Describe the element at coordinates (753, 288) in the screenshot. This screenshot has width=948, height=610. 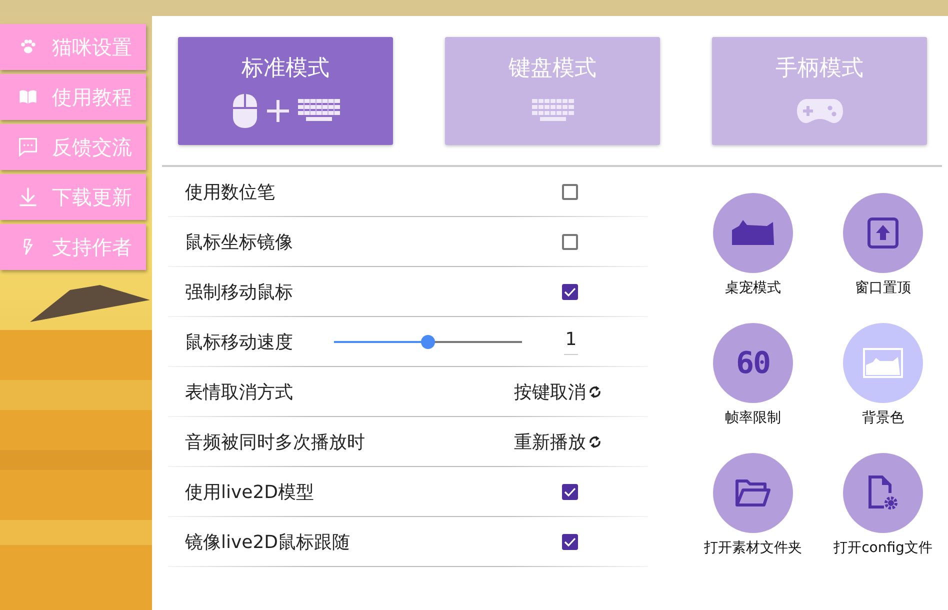
I see `tool-label: 桌宠模式` at that location.